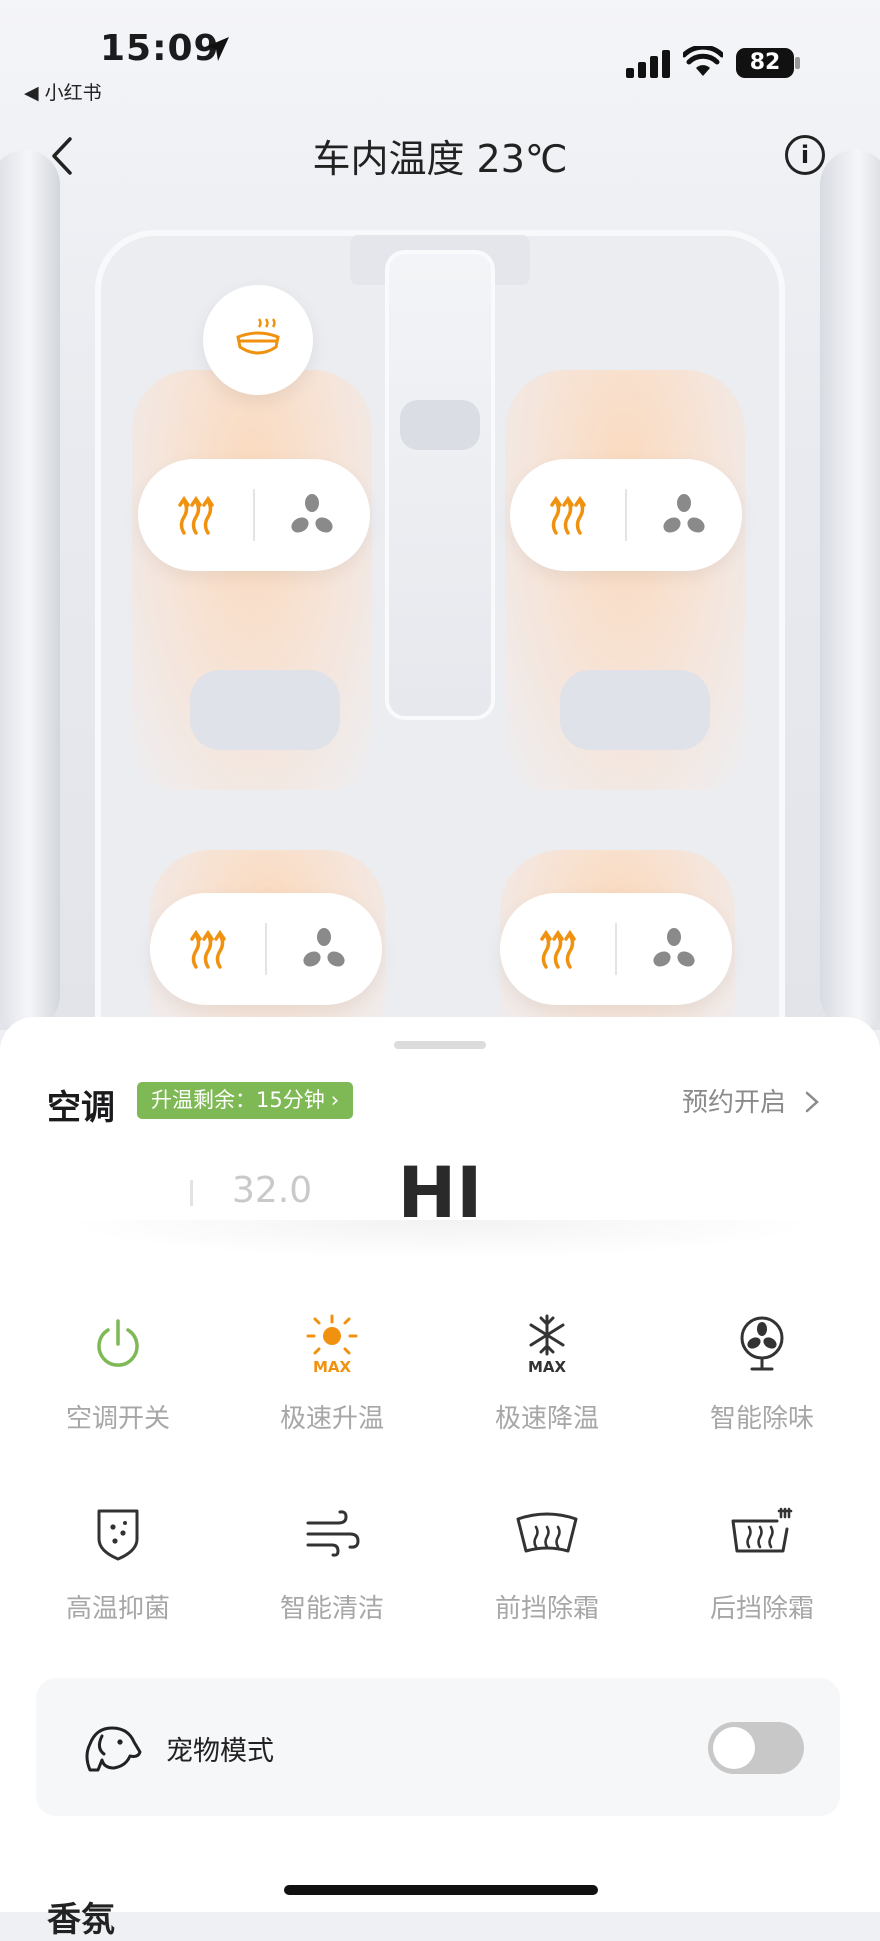 The width and height of the screenshot is (880, 1941). Describe the element at coordinates (113, 1749) in the screenshot. I see `dog-icon` at that location.